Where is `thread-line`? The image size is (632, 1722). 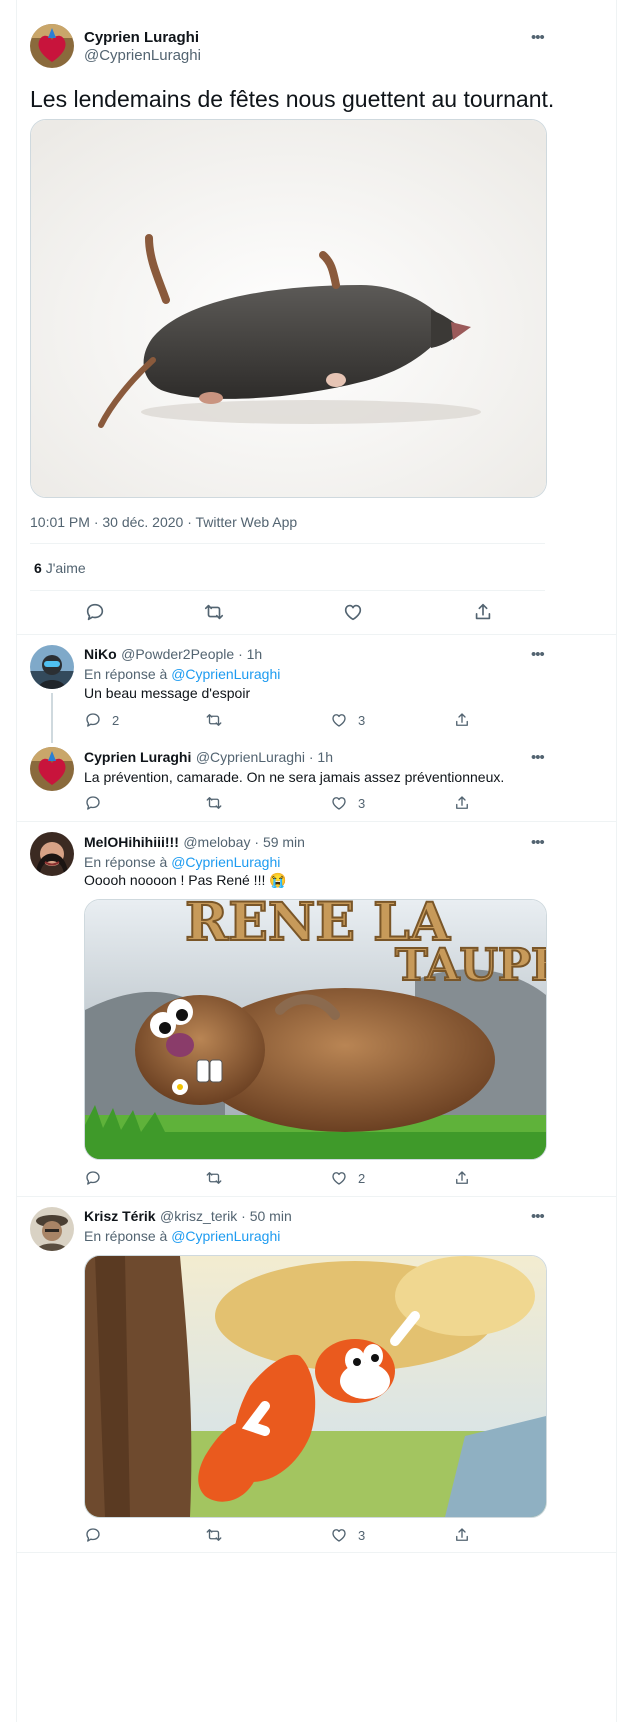
thread-line is located at coordinates (52, 718).